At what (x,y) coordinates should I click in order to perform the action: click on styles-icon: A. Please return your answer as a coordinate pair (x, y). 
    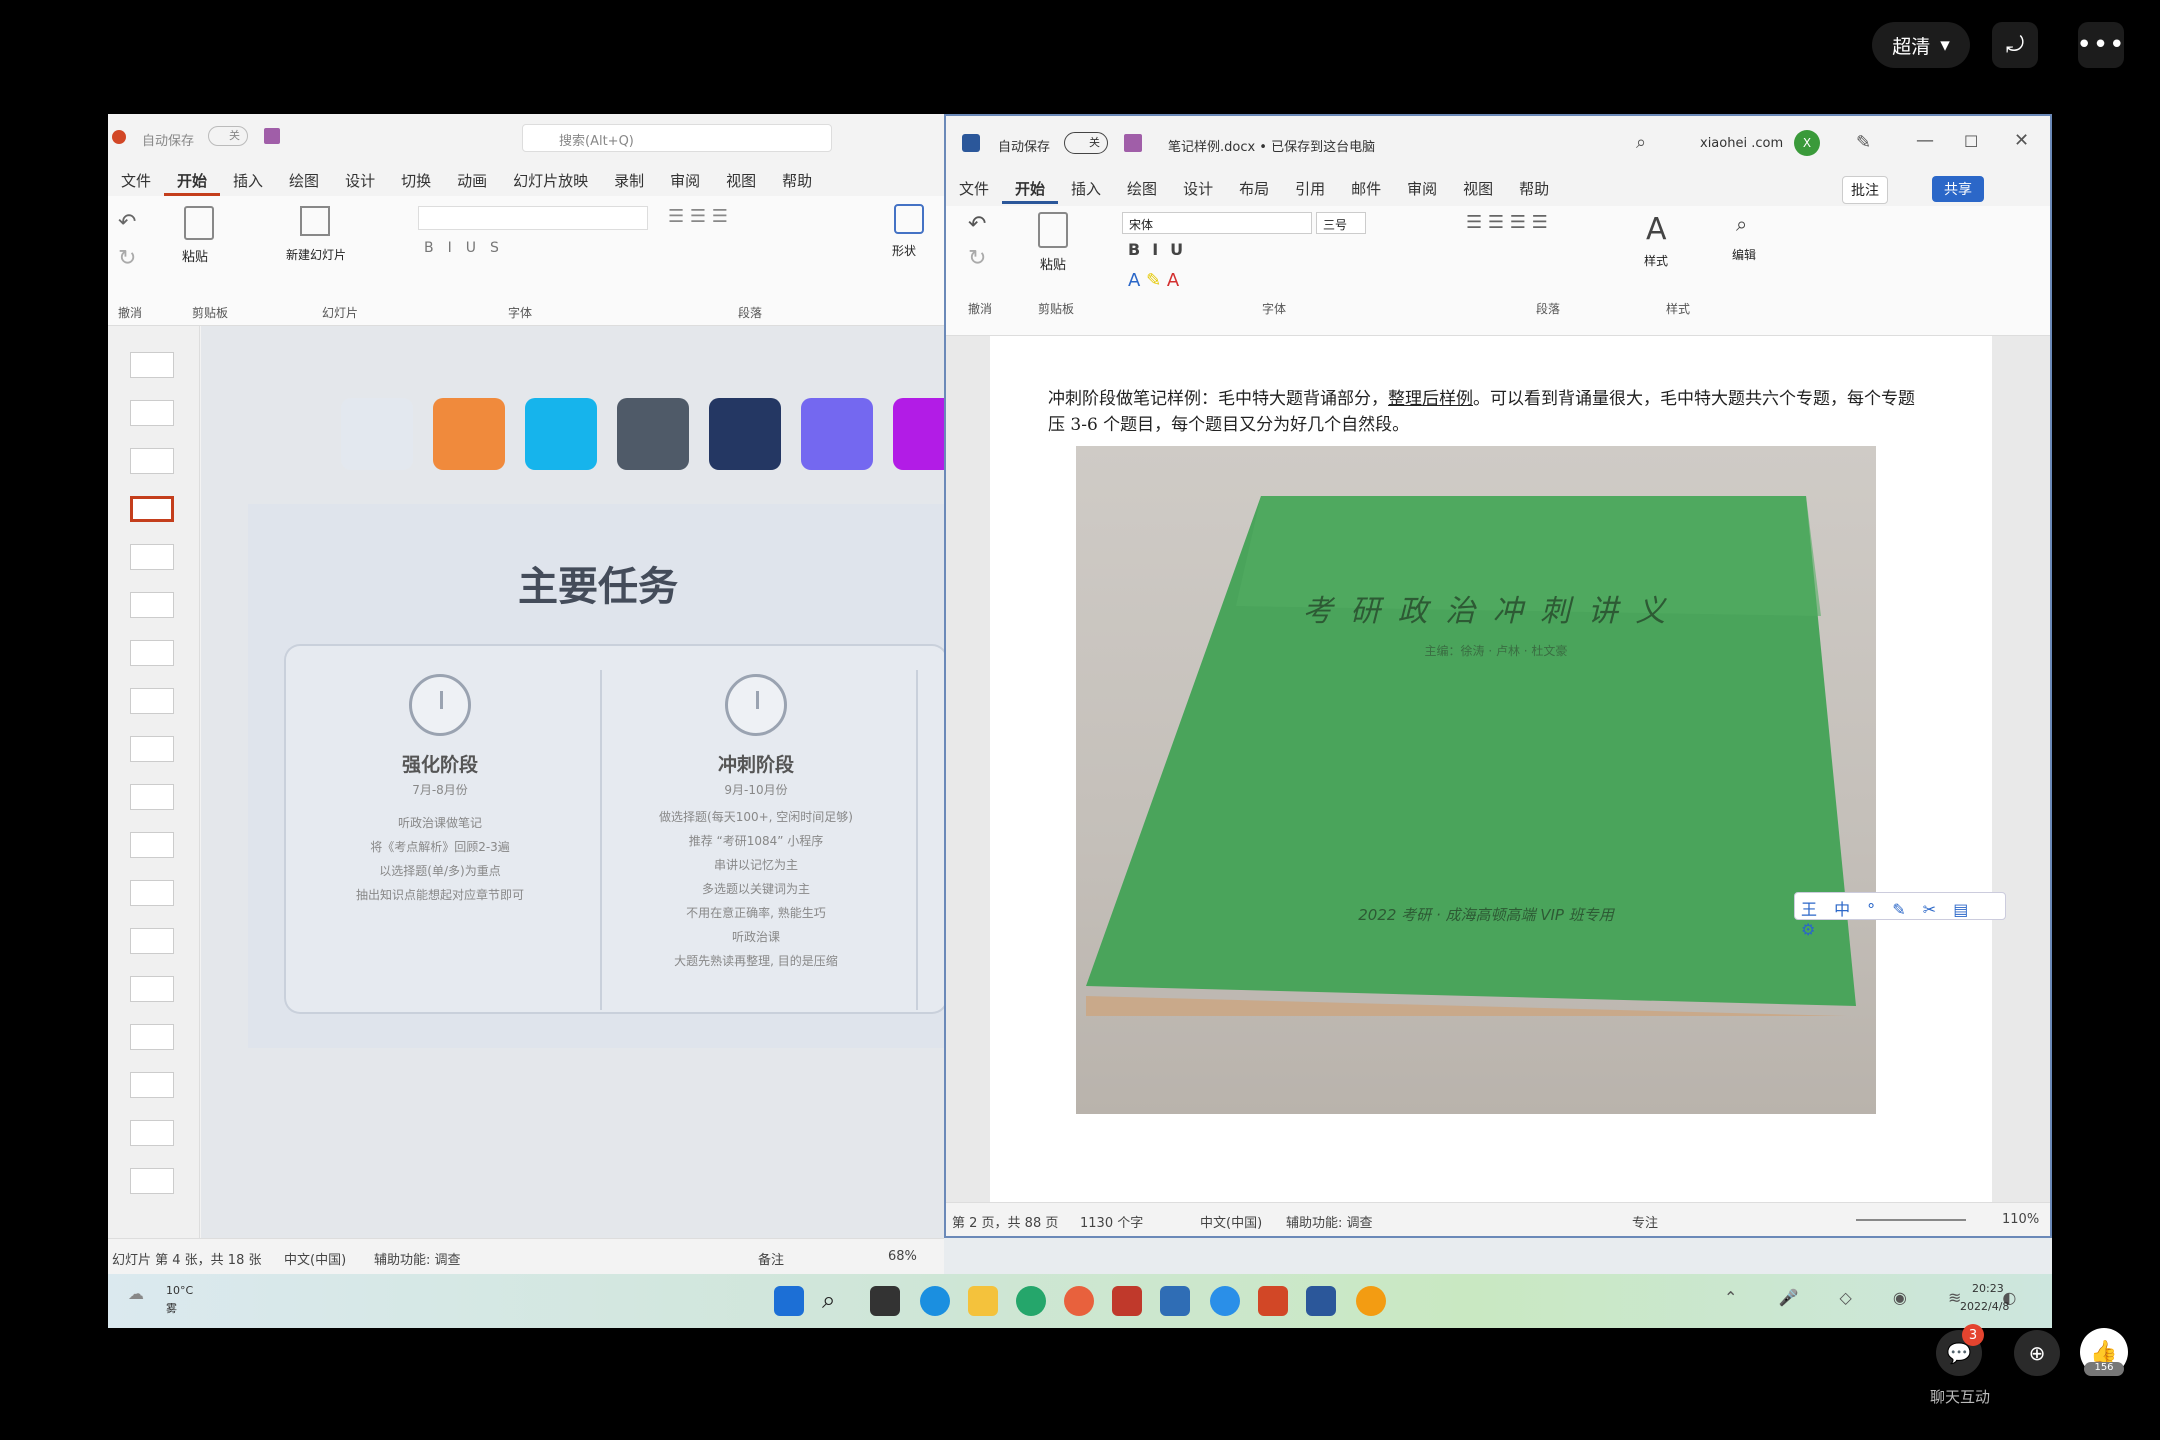
    Looking at the image, I should click on (1656, 229).